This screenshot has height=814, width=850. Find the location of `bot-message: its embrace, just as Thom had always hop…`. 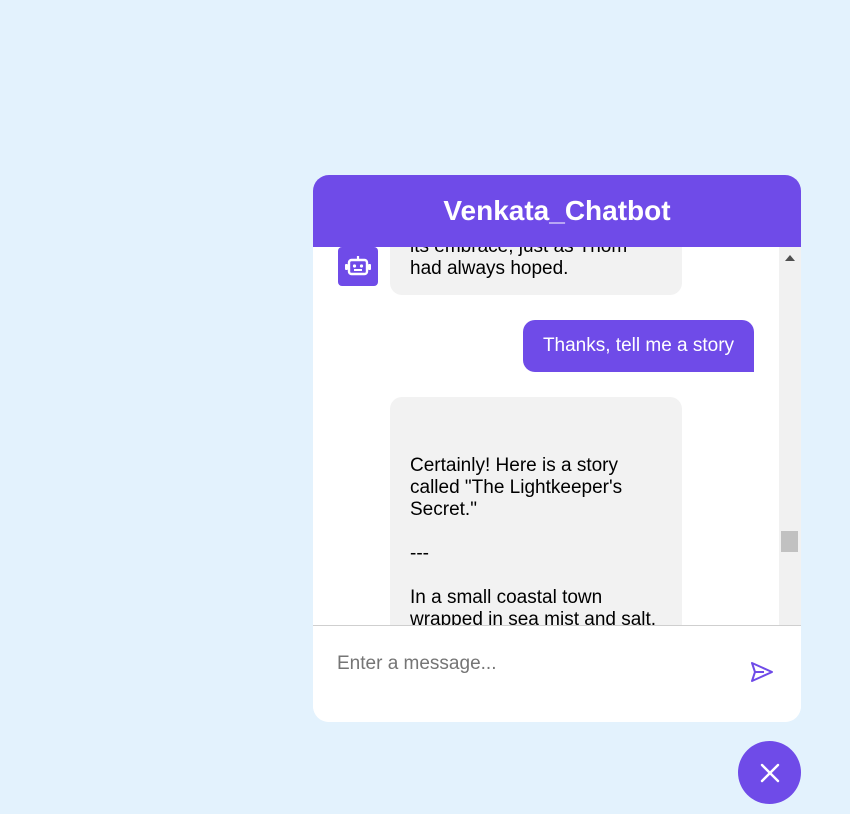

bot-message: its embrace, just as Thom had always hop… is located at coordinates (536, 271).